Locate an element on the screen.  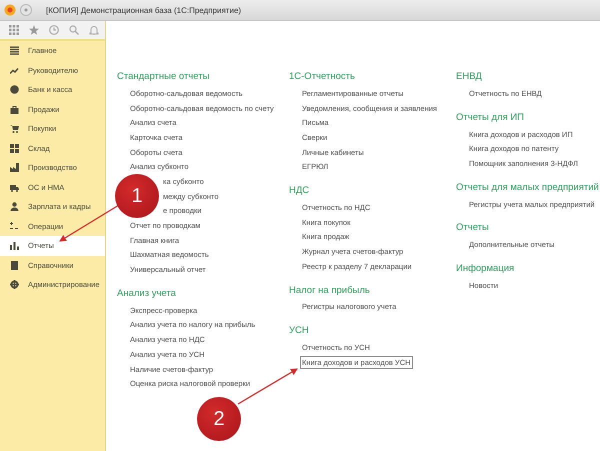
truck-icon is located at coordinates (14, 187).